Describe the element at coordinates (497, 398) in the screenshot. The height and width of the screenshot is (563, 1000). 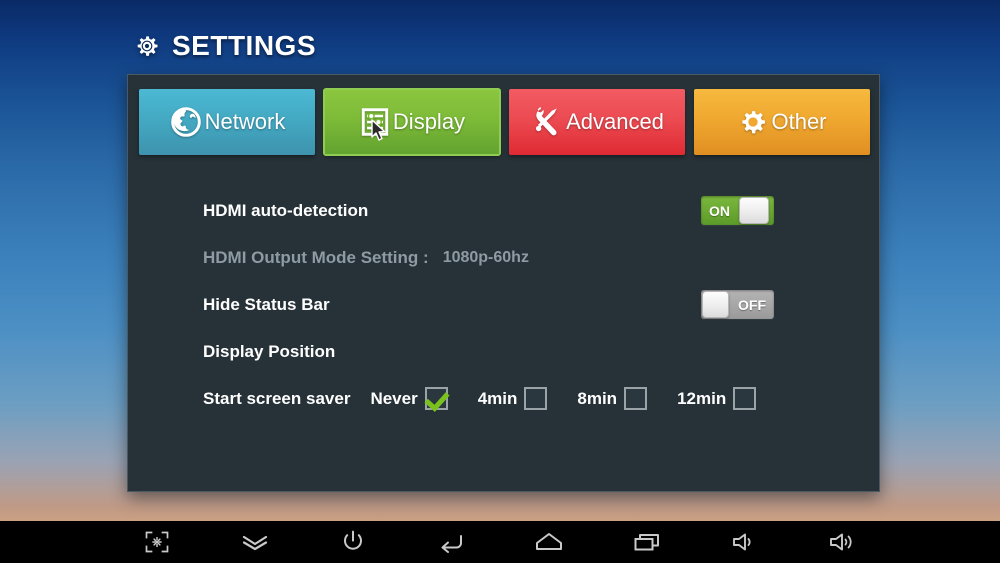
I see `screen-saver-option-4min-label: 4min` at that location.